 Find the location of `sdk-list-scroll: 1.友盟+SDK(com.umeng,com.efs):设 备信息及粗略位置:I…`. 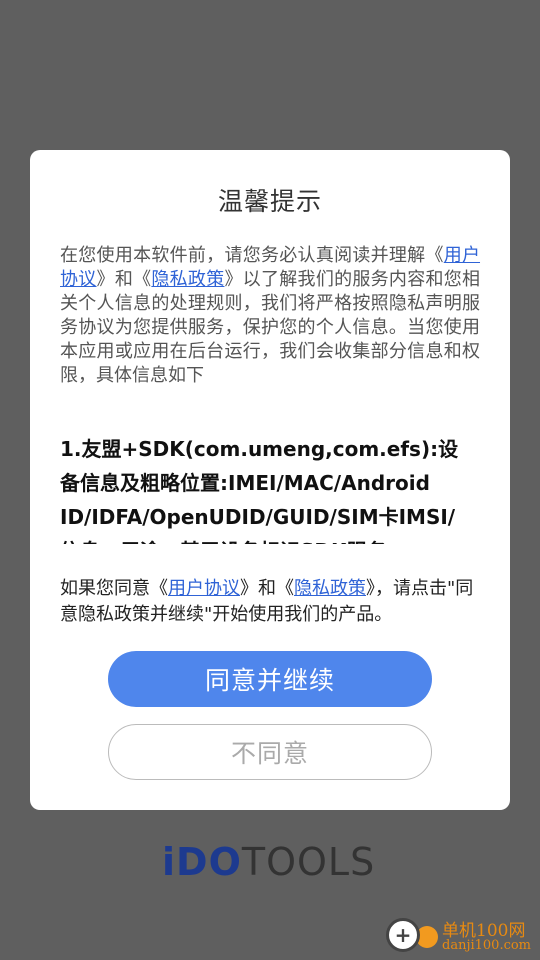

sdk-list-scroll: 1.友盟+SDK(com.umeng,com.efs):设 备信息及粗略位置:I… is located at coordinates (270, 488).